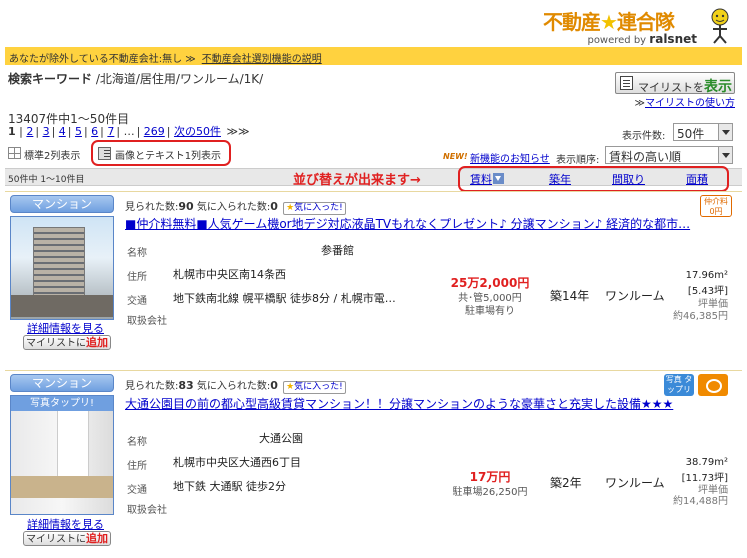 The image size is (747, 558). Describe the element at coordinates (481, 179) in the screenshot. I see `sort-by-rent-label: 賃料` at that location.